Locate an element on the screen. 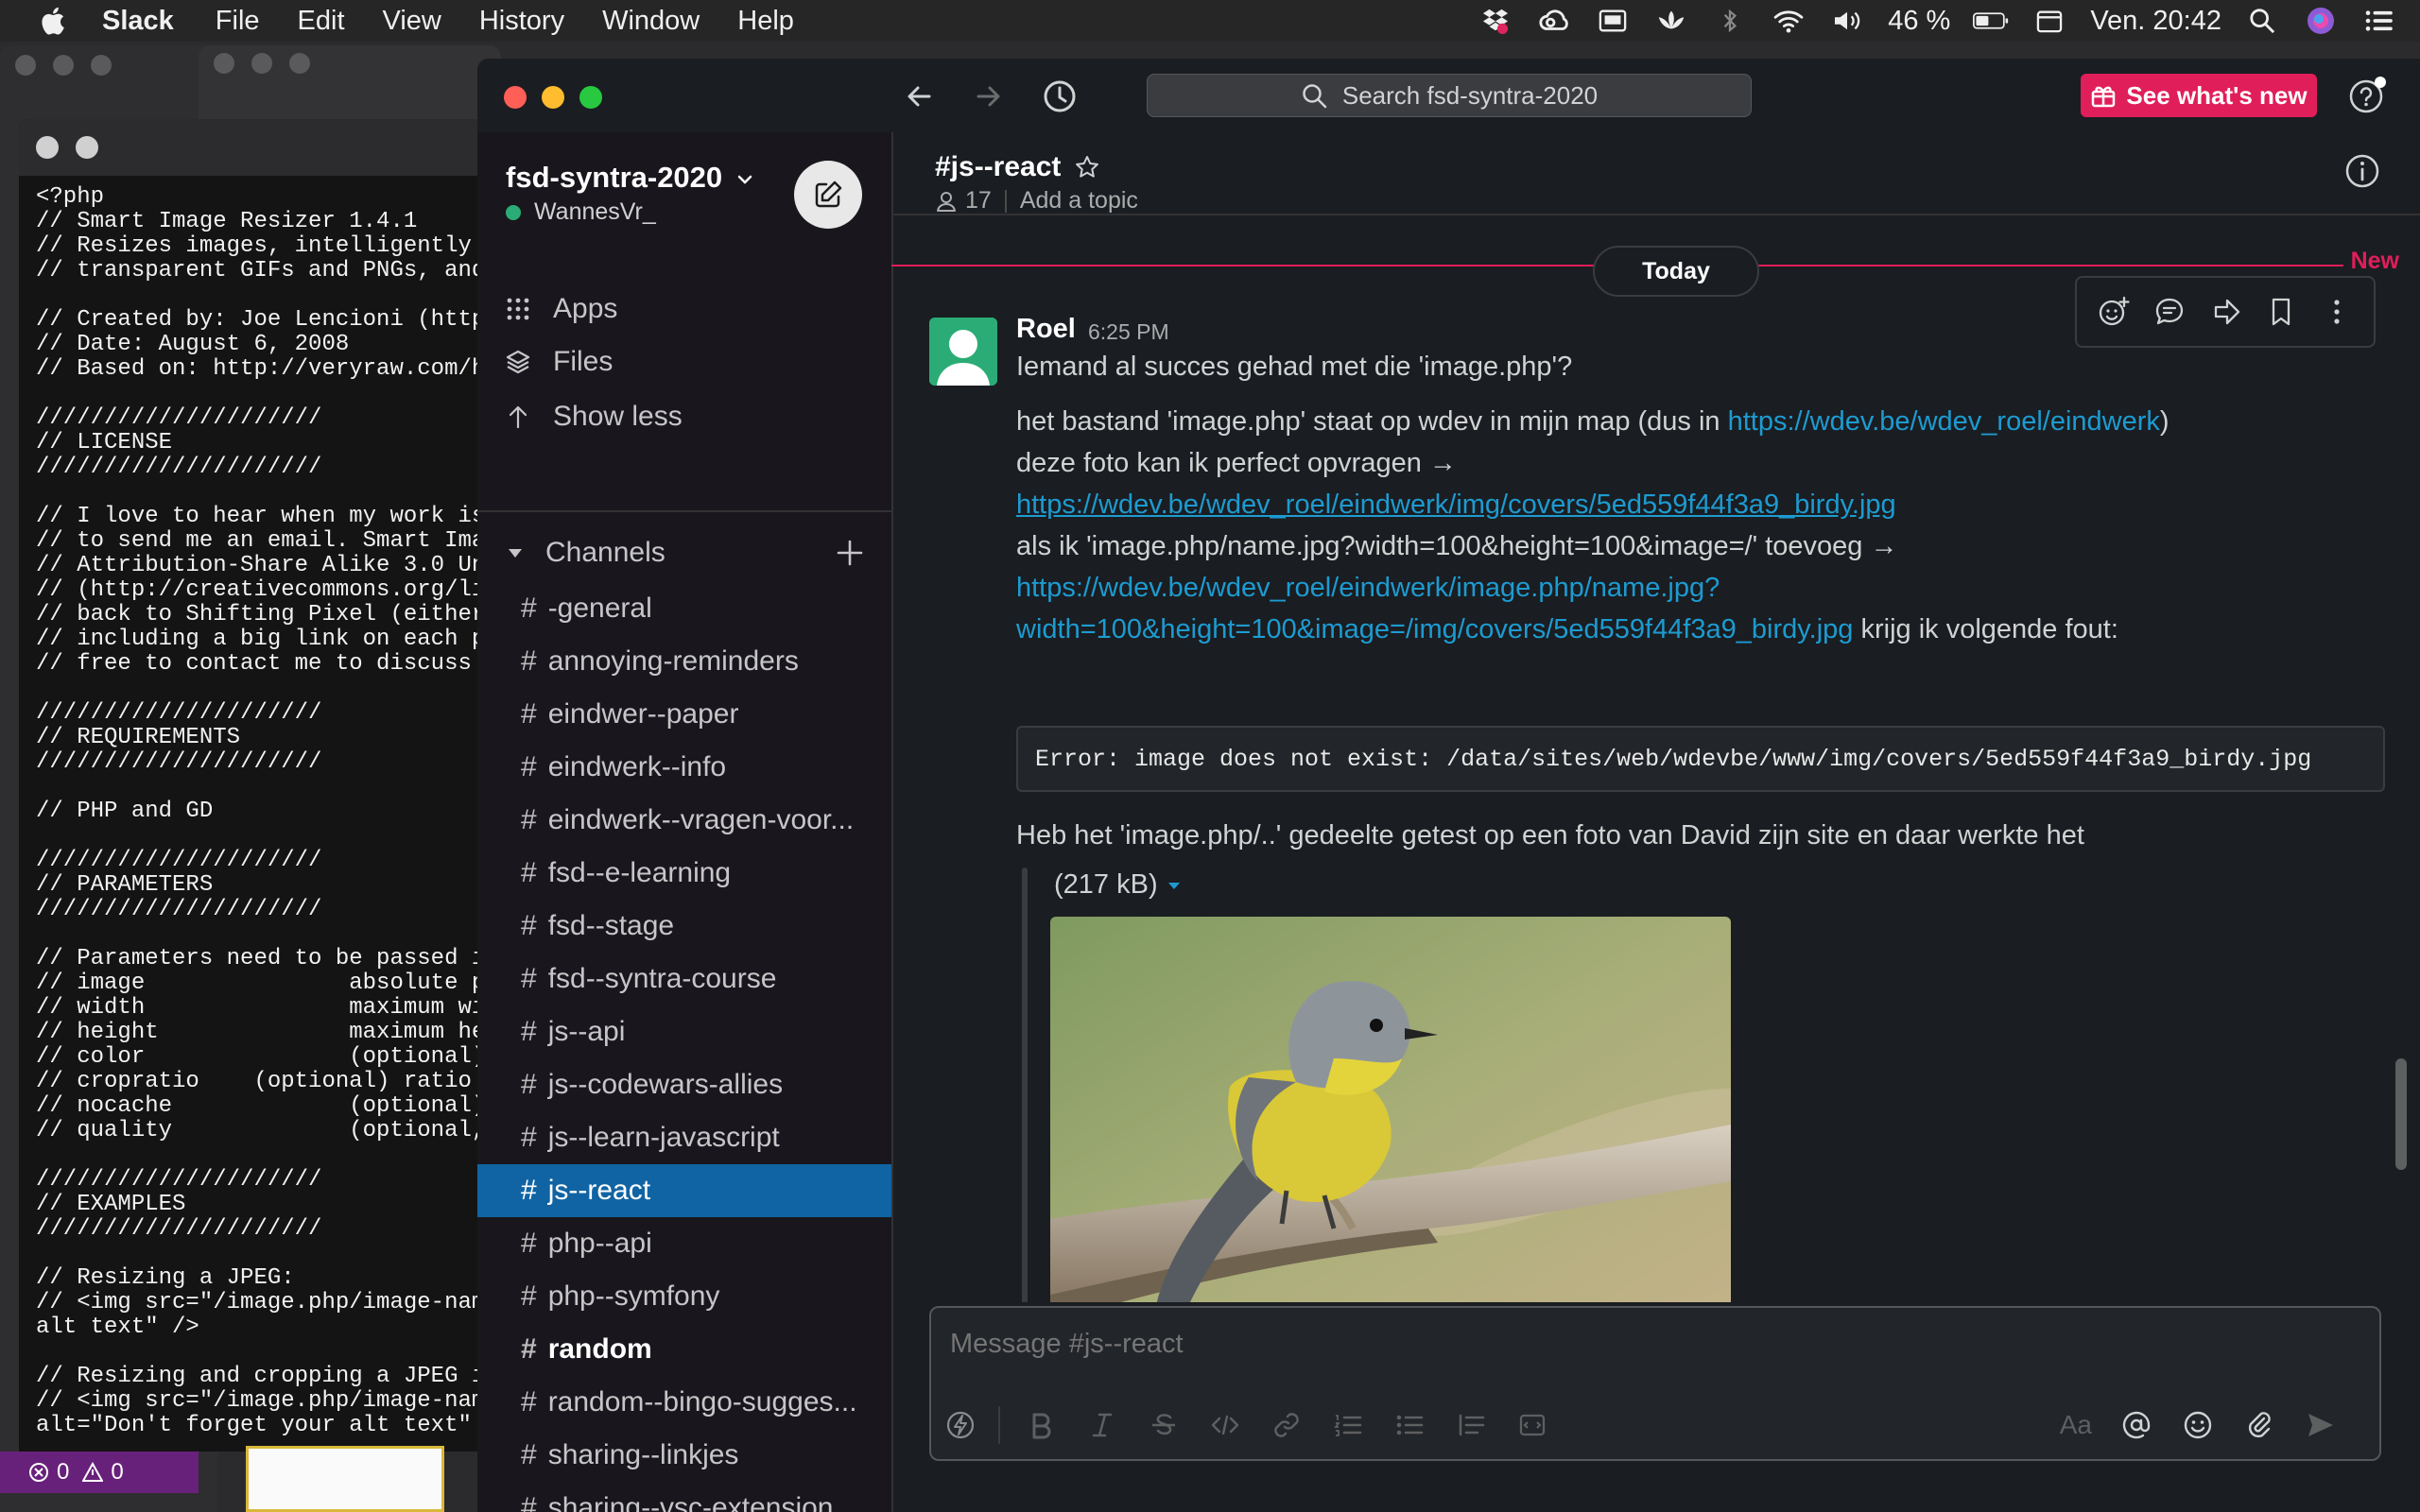 This screenshot has width=2420, height=1512. sidebar-link-show-less: Show less is located at coordinates (594, 417).